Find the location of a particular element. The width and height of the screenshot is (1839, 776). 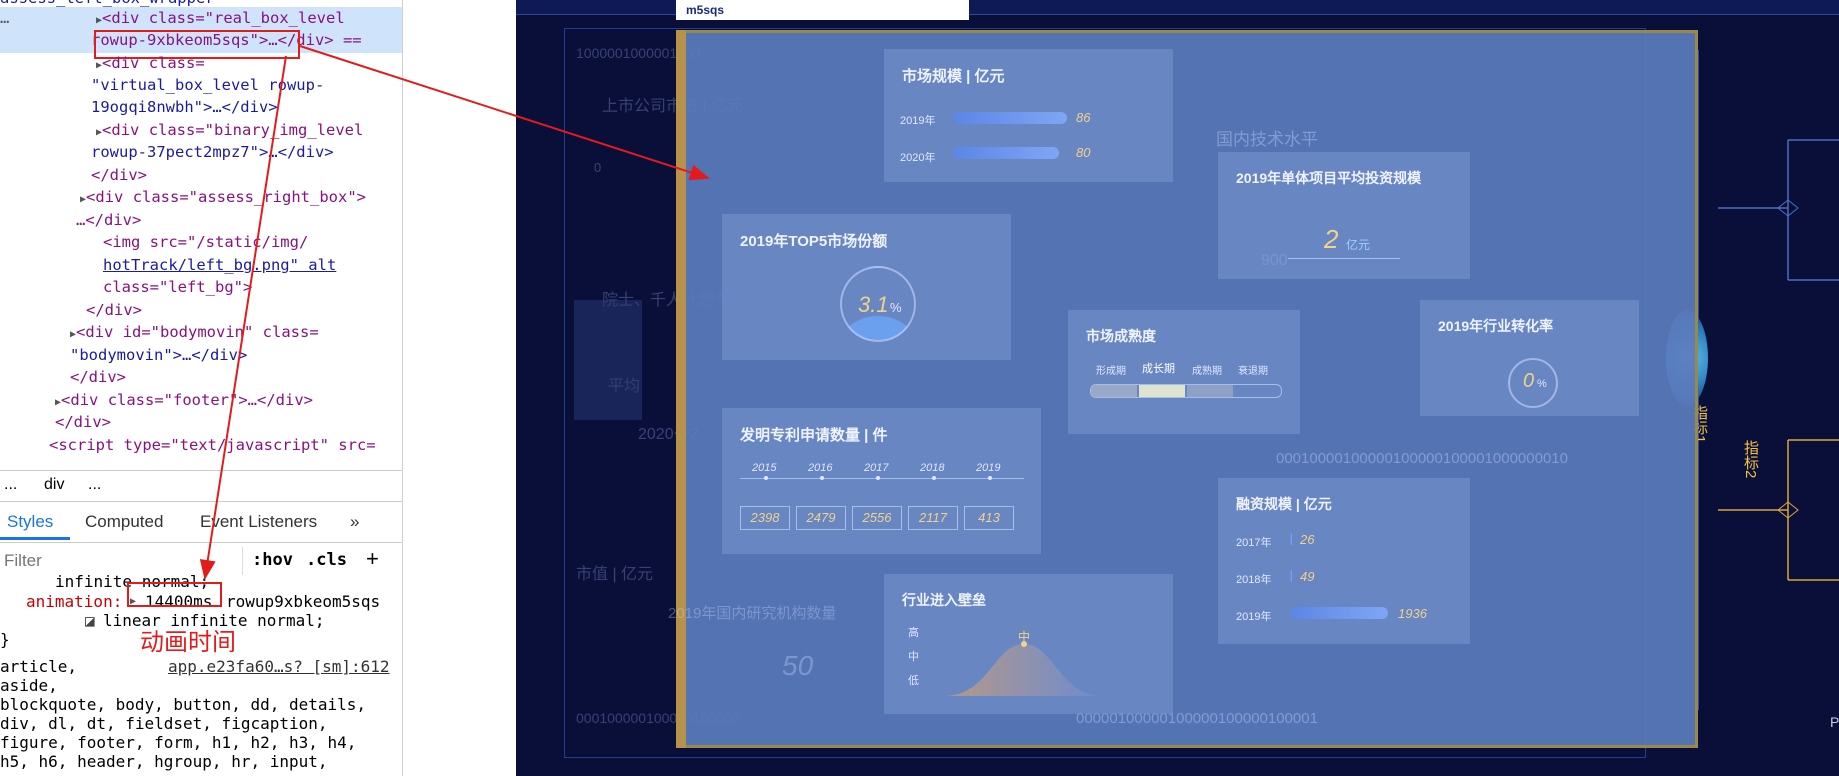

barrier-marker-label: 中 is located at coordinates (1024, 637).